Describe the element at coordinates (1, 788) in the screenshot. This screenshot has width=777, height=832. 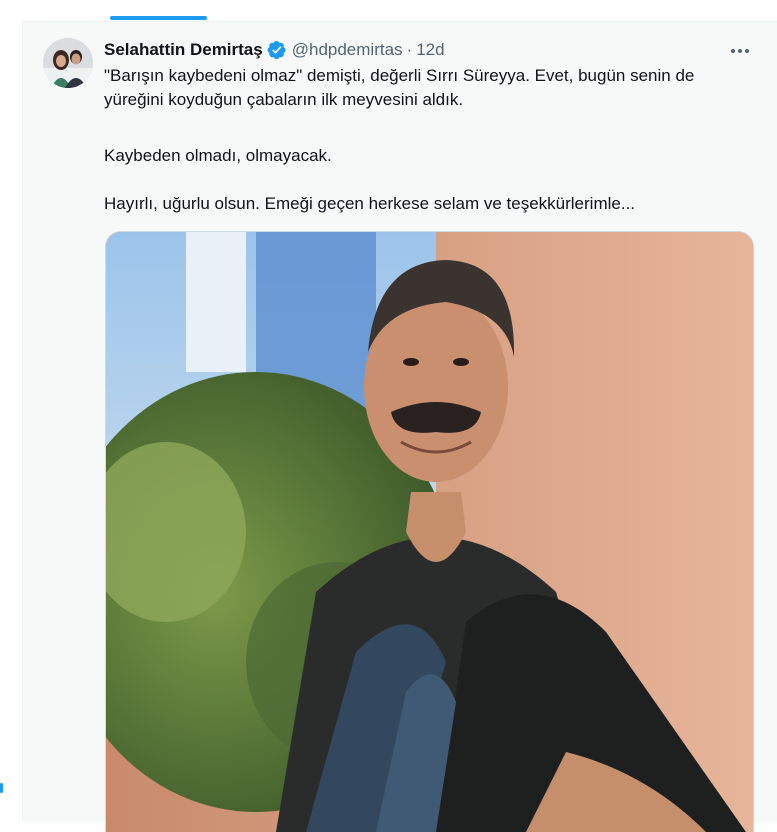
I see `nav-indicator` at that location.